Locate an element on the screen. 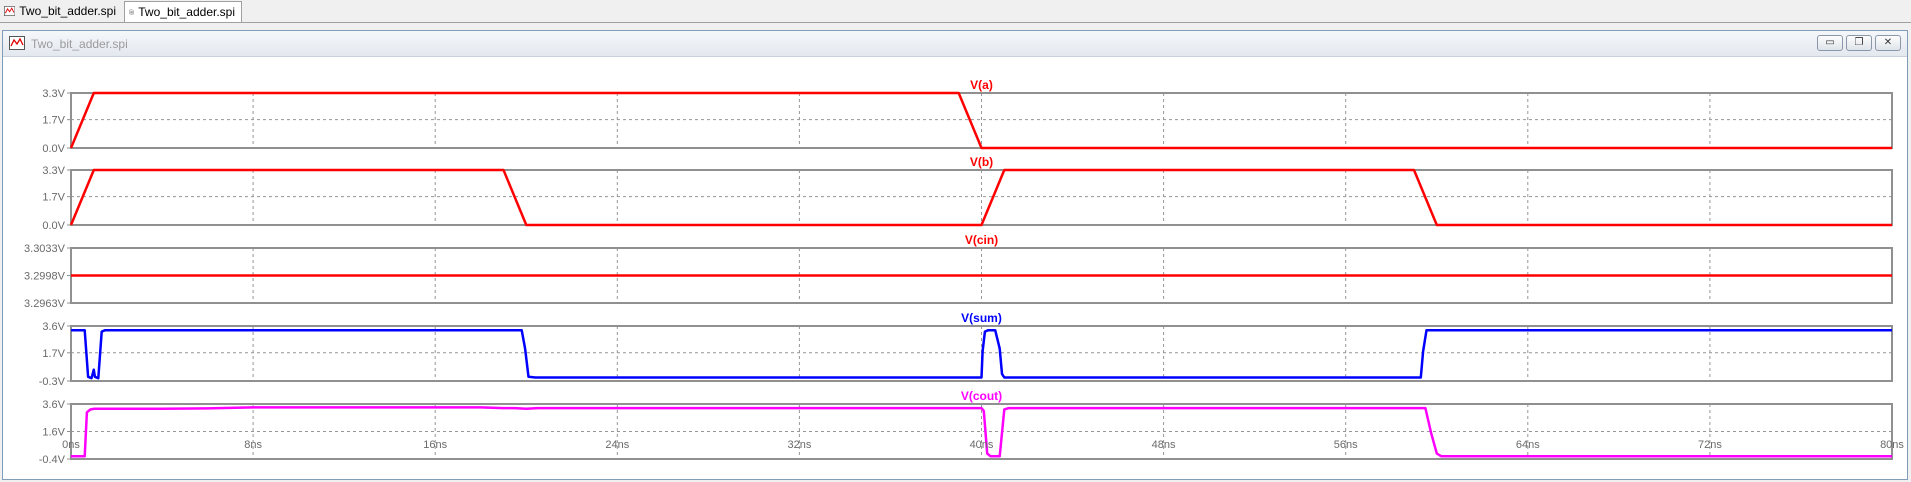 The height and width of the screenshot is (482, 1911). window-titlebar: Two_bit_adder.spi ▭ ❐ ✕ is located at coordinates (955, 44).